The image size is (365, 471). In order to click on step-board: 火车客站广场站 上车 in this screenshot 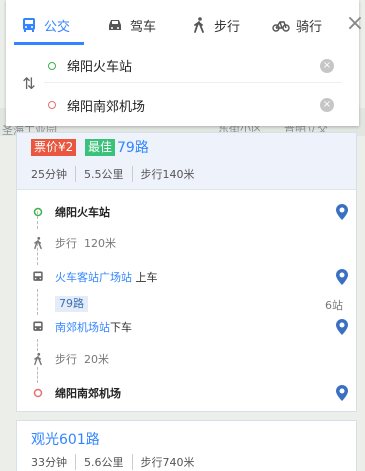, I will do `click(186, 277)`.